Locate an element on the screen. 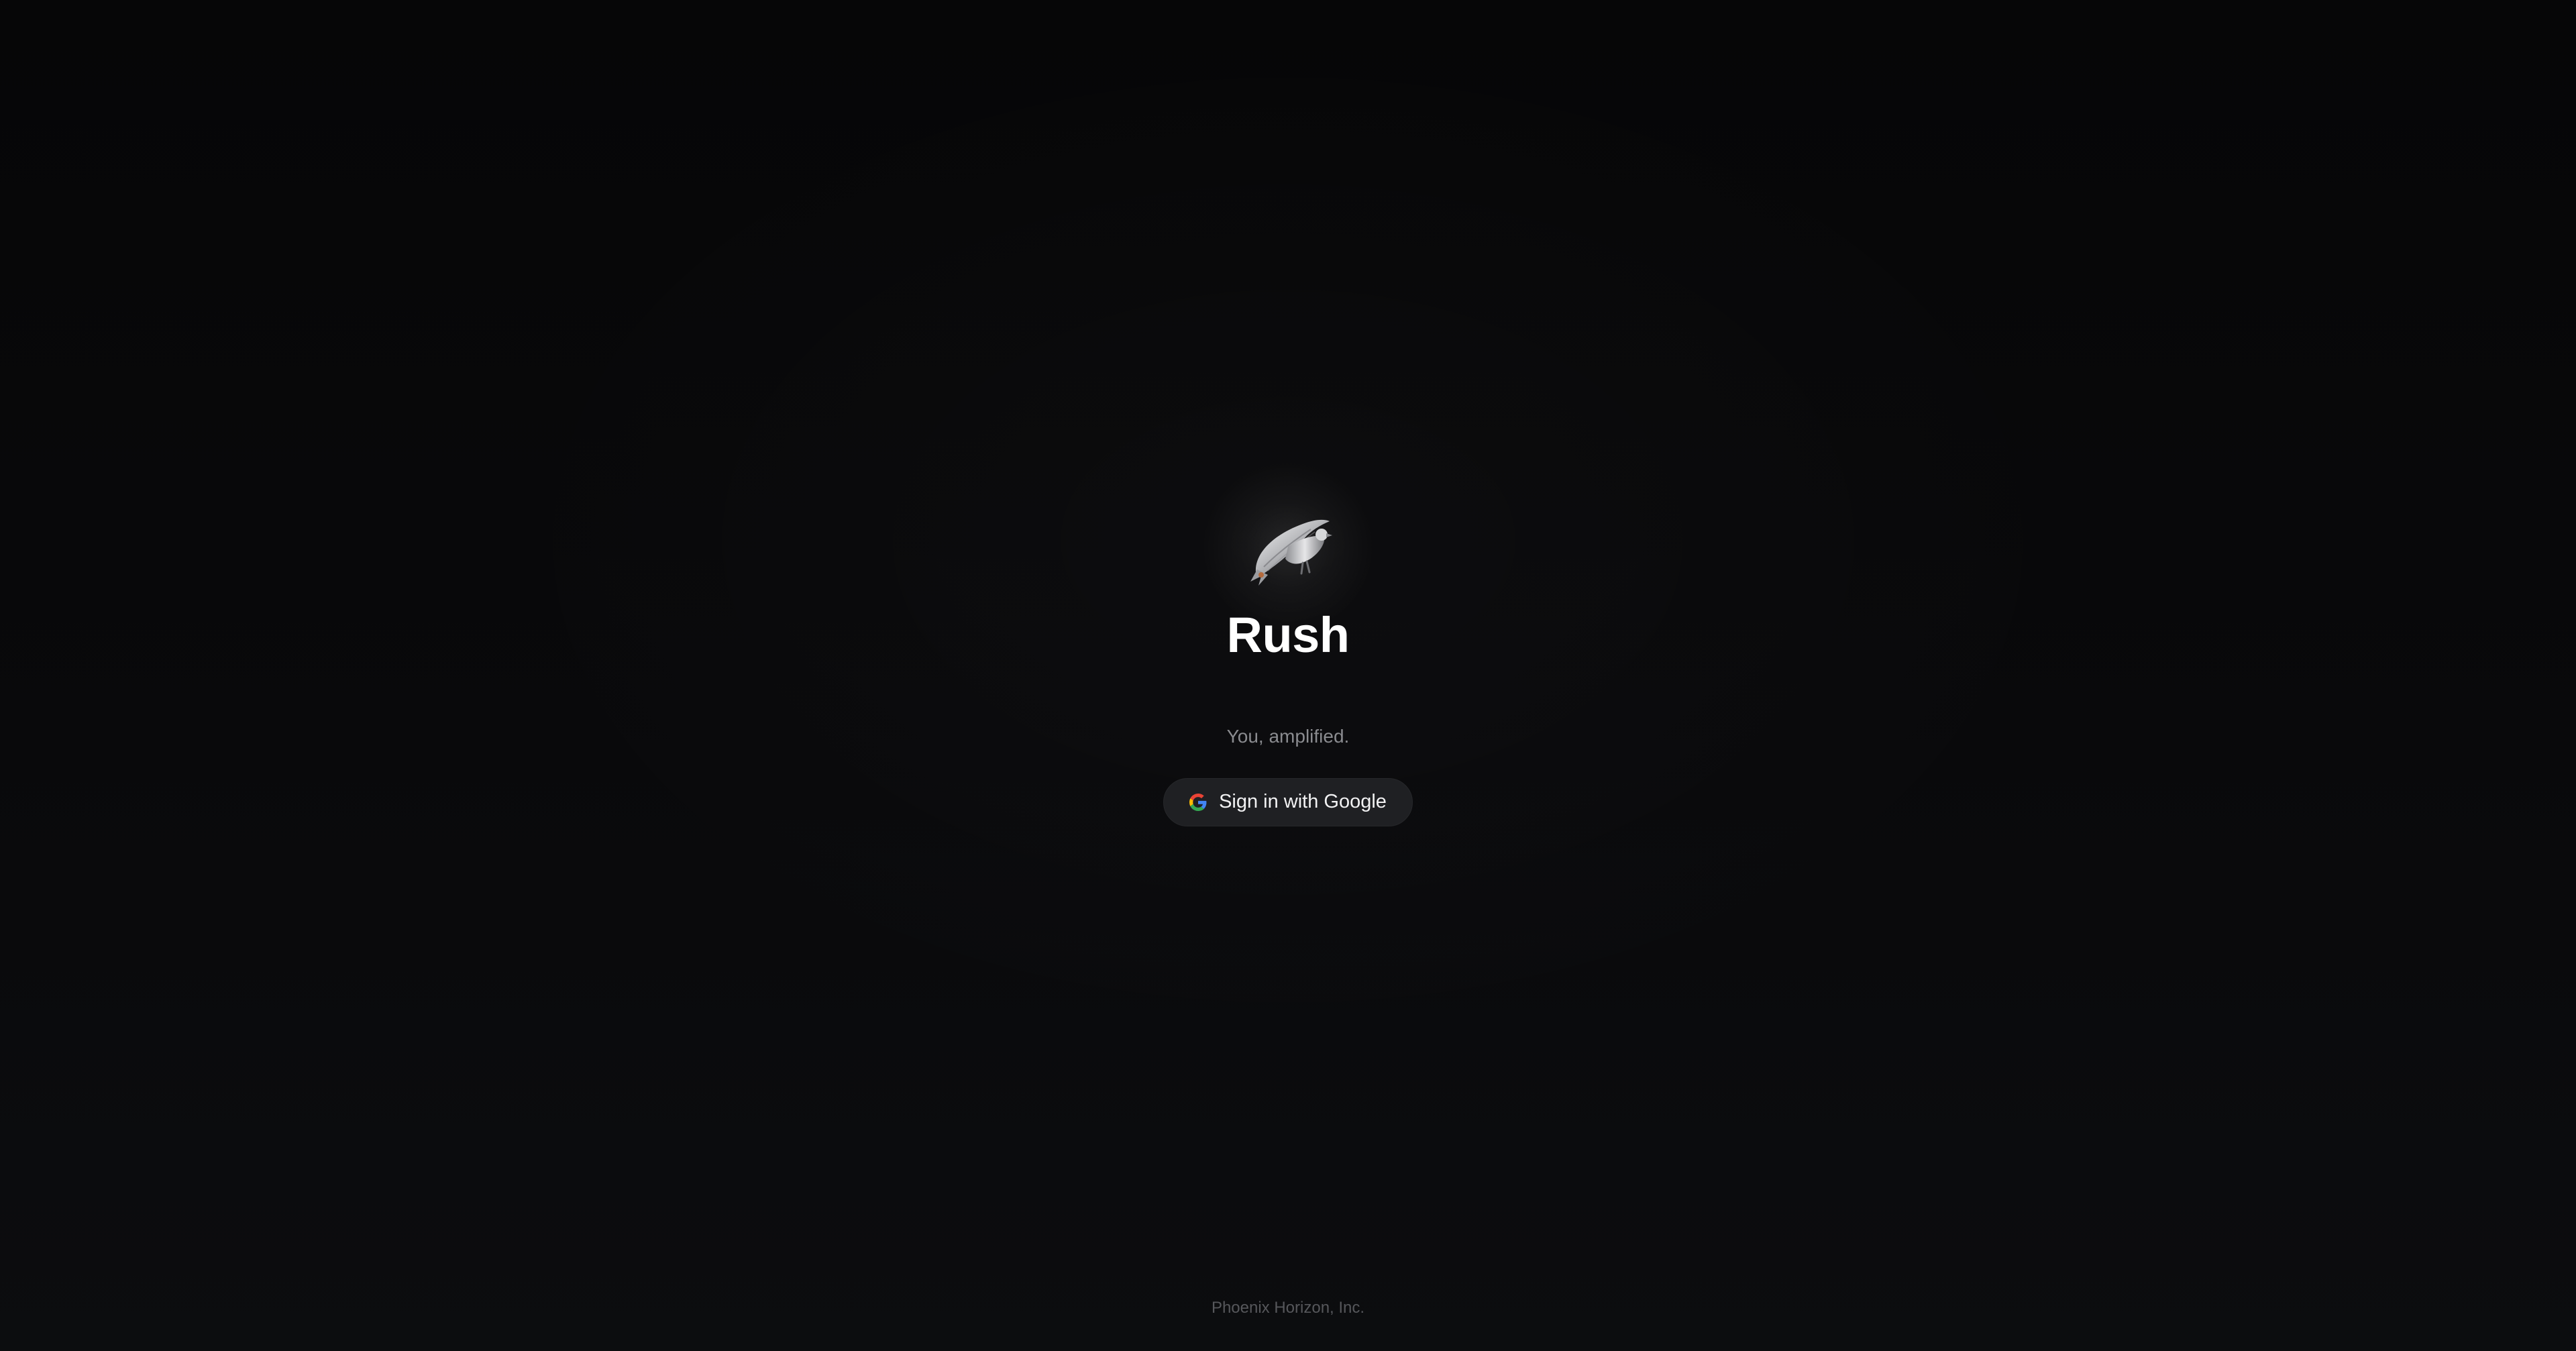 The height and width of the screenshot is (1351, 2576). app-tagline: You, amplified. is located at coordinates (1288, 736).